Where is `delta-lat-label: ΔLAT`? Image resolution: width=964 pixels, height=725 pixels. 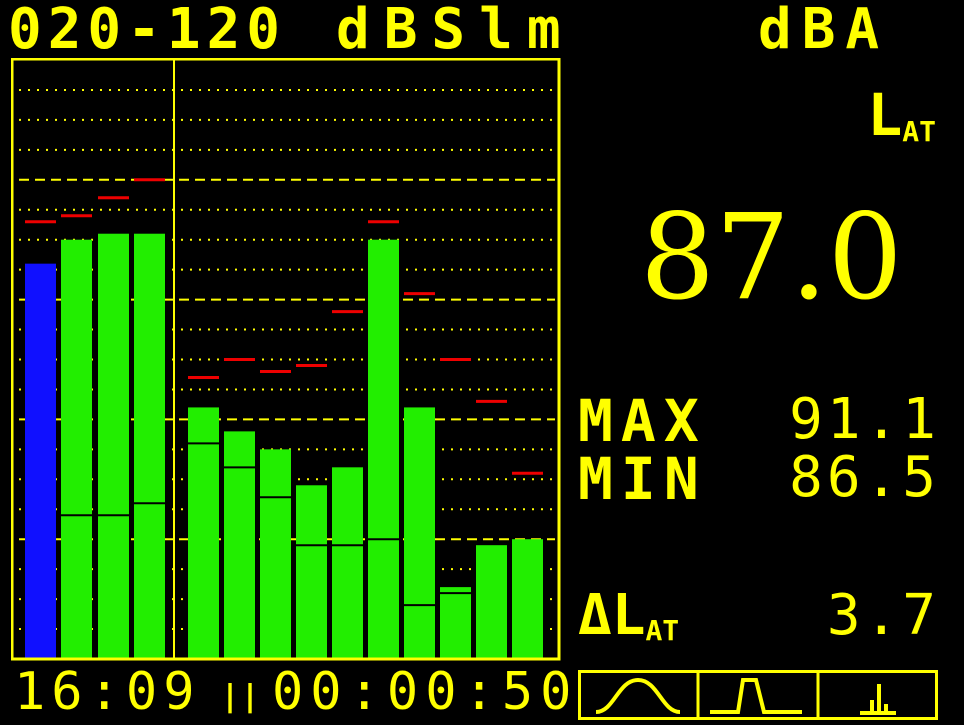
delta-lat-label: ΔLAT is located at coordinates (629, 615).